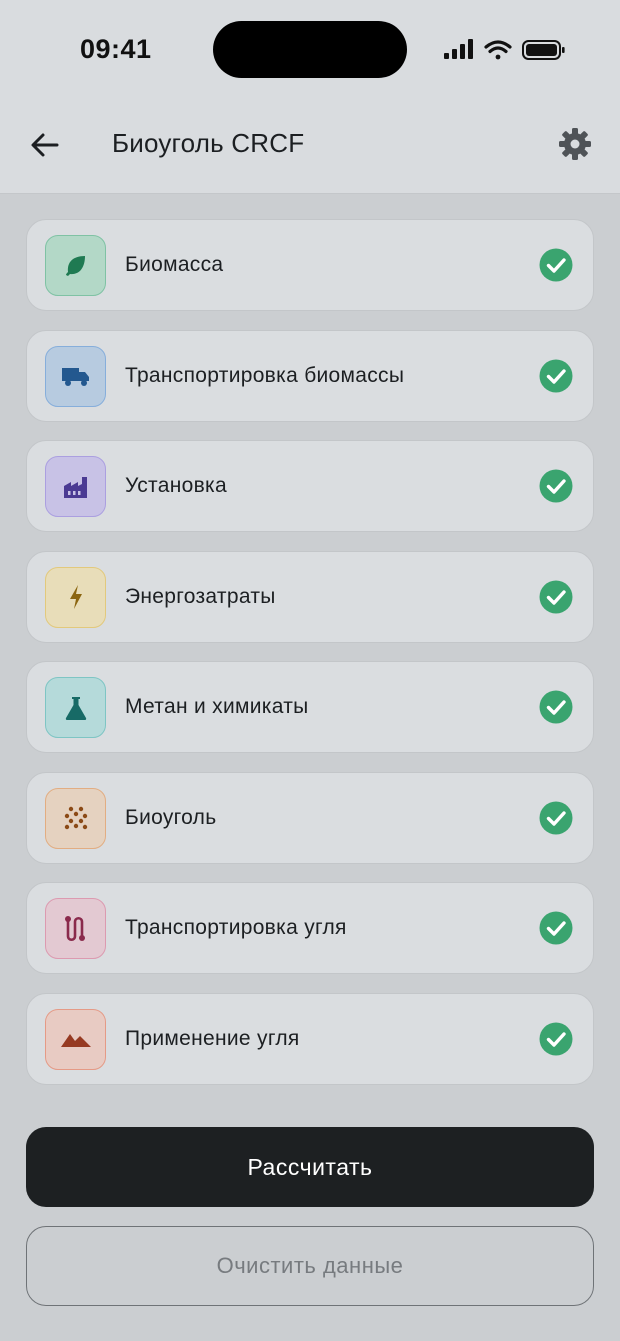 The width and height of the screenshot is (620, 1341). What do you see at coordinates (310, 1266) in the screenshot?
I see `clear-data-button: Очистить данные` at bounding box center [310, 1266].